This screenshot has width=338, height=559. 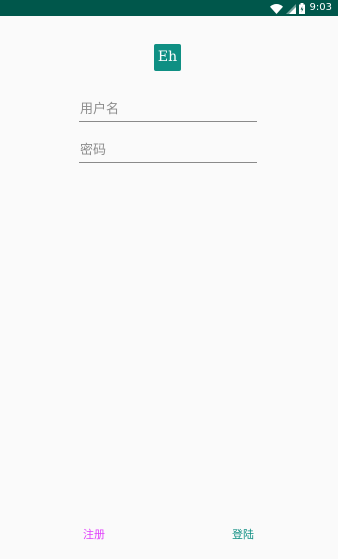 I want to click on username-input, so click(x=168, y=111).